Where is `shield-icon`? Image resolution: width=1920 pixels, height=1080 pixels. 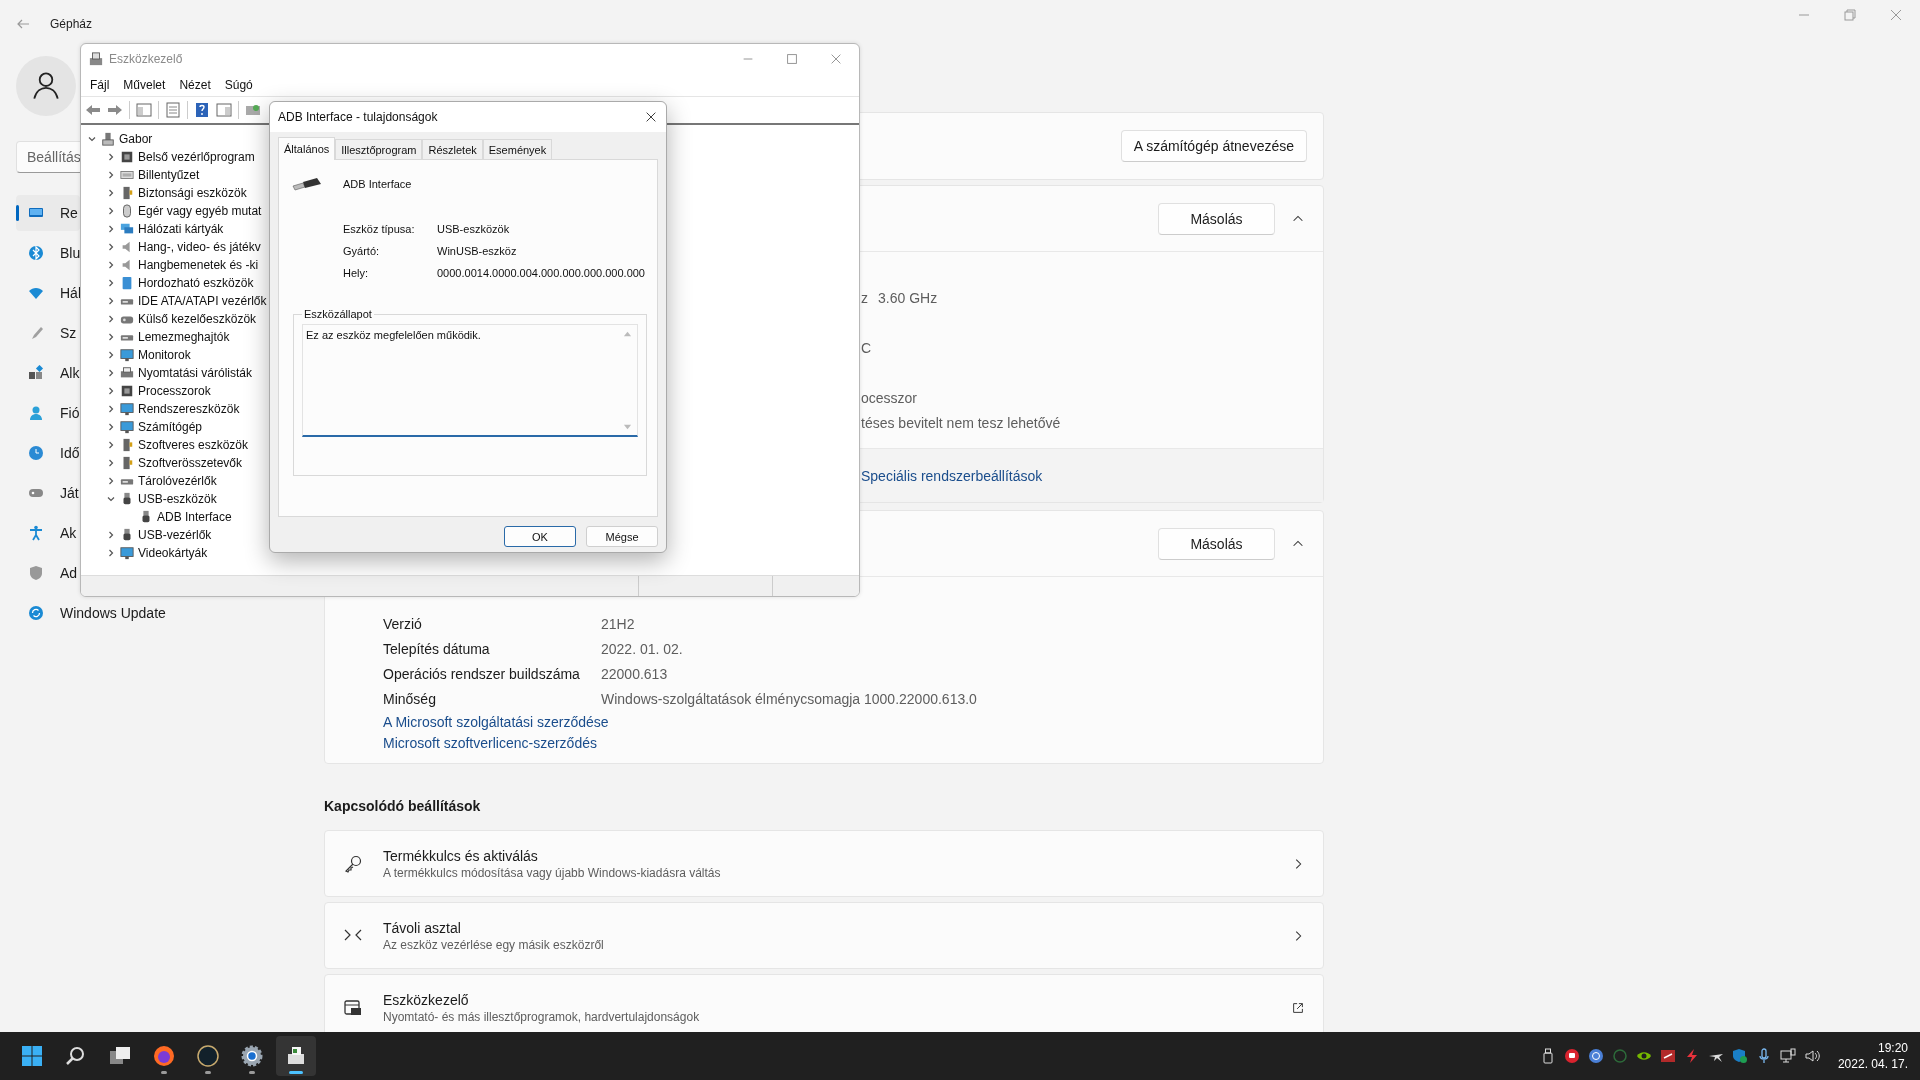
shield-icon is located at coordinates (36, 573).